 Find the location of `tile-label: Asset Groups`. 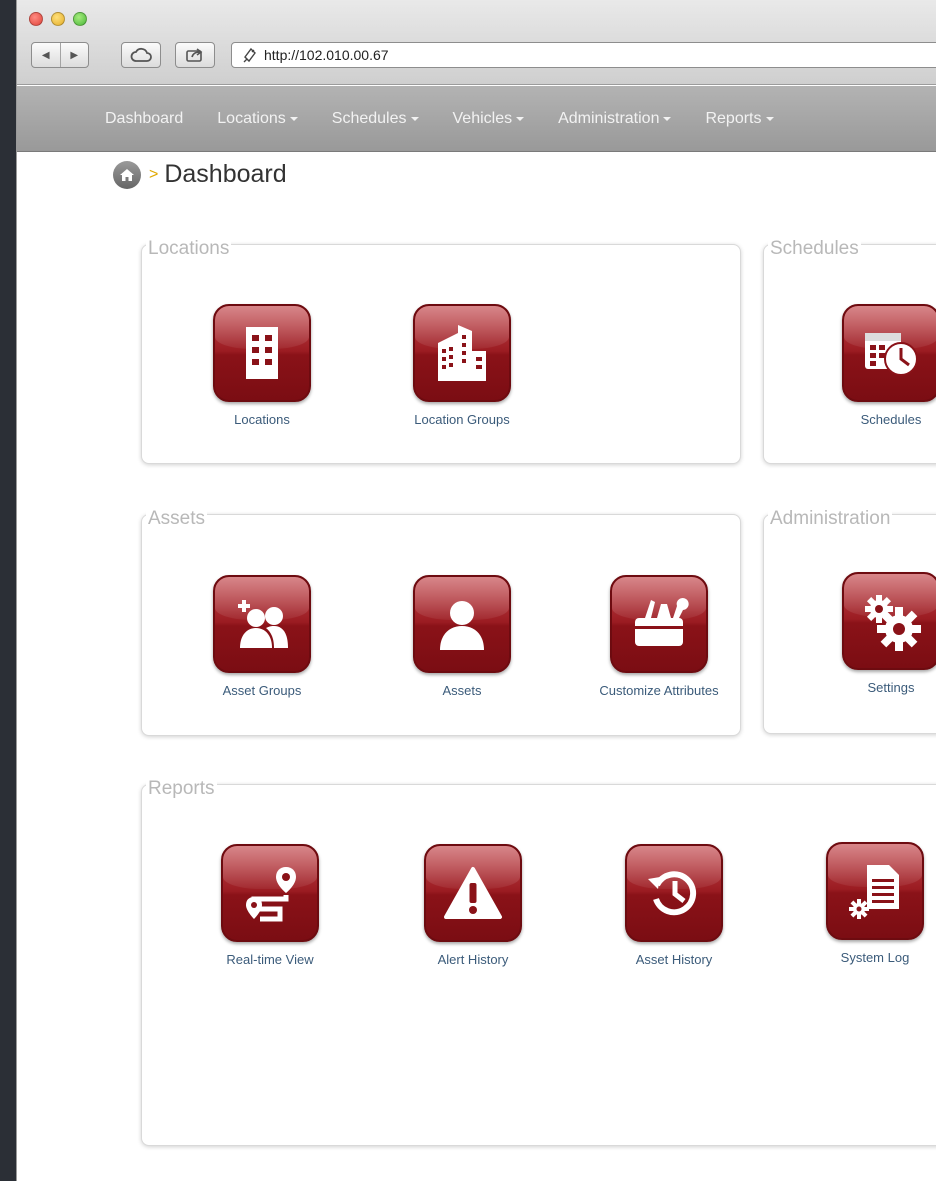

tile-label: Asset Groups is located at coordinates (262, 690).